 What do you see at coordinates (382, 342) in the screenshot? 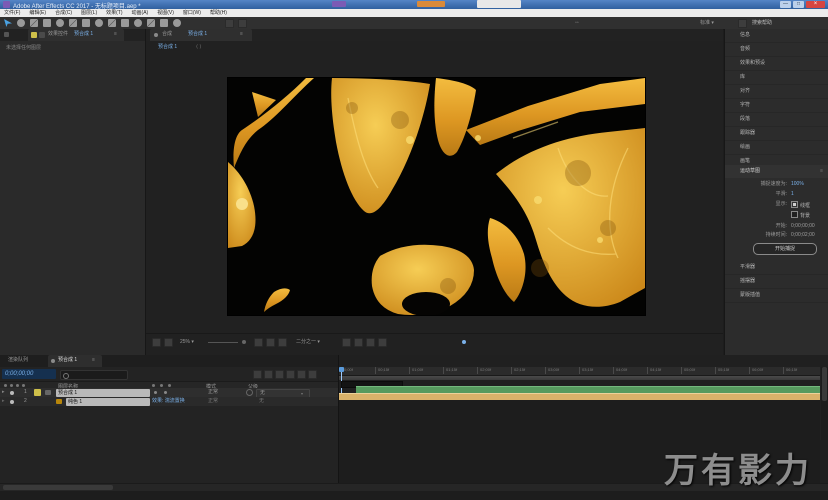
I see `reset-exposure-icon` at bounding box center [382, 342].